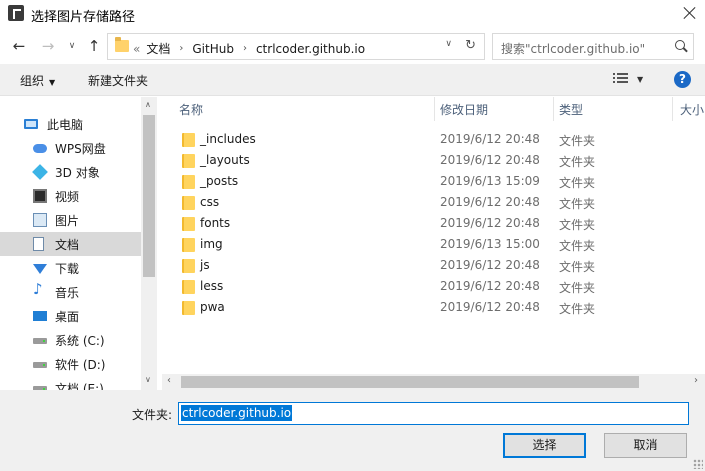 This screenshot has height=471, width=705. Describe the element at coordinates (490, 244) in the screenshot. I see `file-modified: 2019/6/13 15:00` at that location.